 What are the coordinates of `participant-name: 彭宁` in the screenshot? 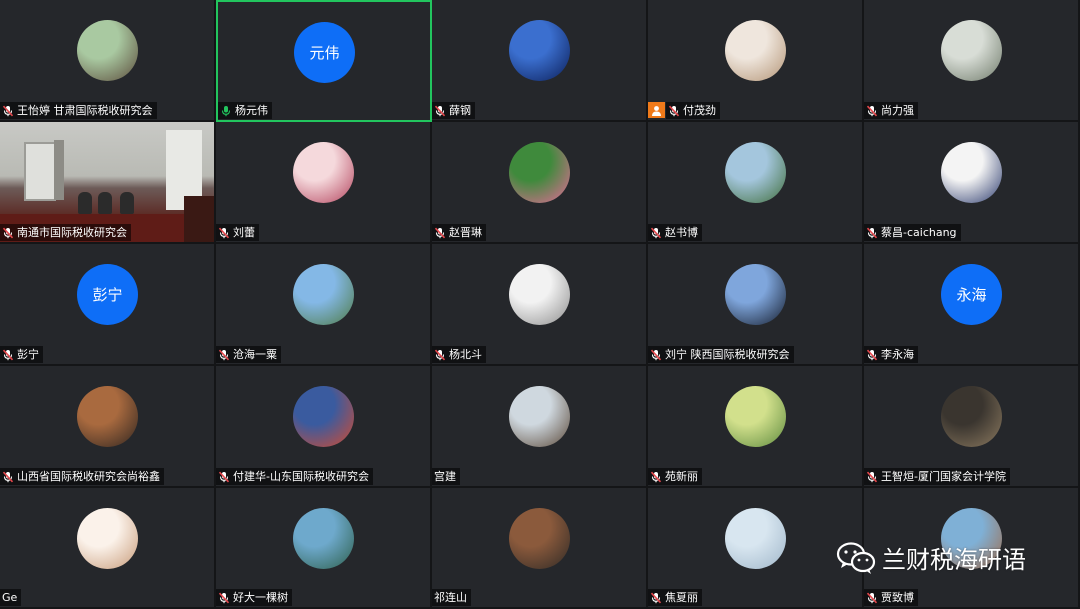 It's located at (28, 354).